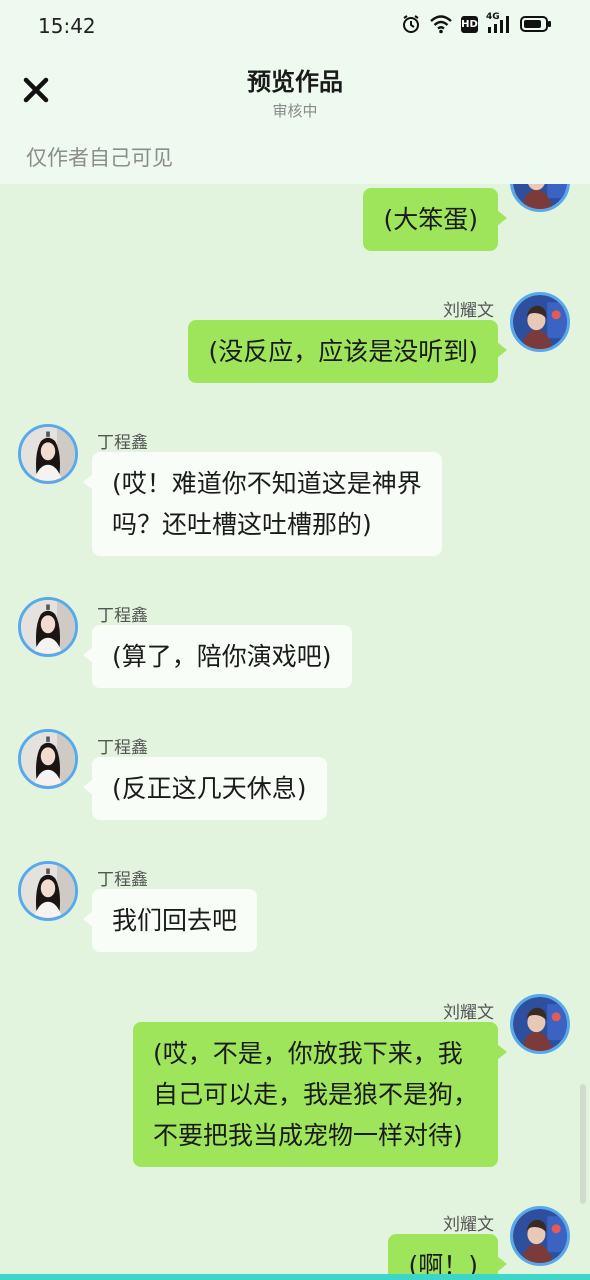  I want to click on message-item: 刘耀文 (没反应，应该是没听到), so click(295, 342).